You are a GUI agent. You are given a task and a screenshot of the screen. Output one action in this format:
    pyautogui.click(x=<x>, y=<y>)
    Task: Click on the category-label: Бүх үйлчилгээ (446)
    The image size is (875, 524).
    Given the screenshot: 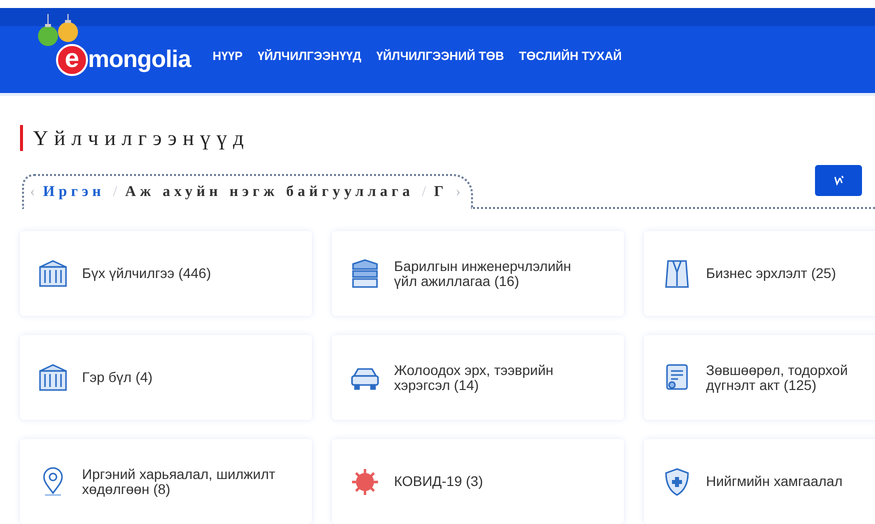 What is the action you would take?
    pyautogui.click(x=147, y=273)
    